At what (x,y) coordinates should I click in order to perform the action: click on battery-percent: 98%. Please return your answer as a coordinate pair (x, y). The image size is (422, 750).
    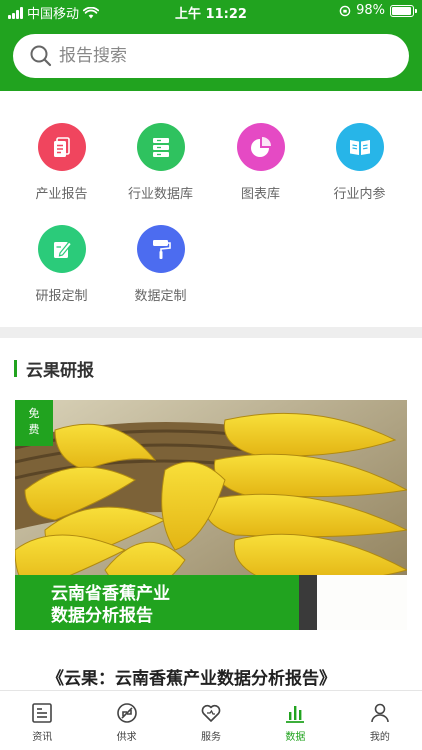
    Looking at the image, I should click on (370, 10).